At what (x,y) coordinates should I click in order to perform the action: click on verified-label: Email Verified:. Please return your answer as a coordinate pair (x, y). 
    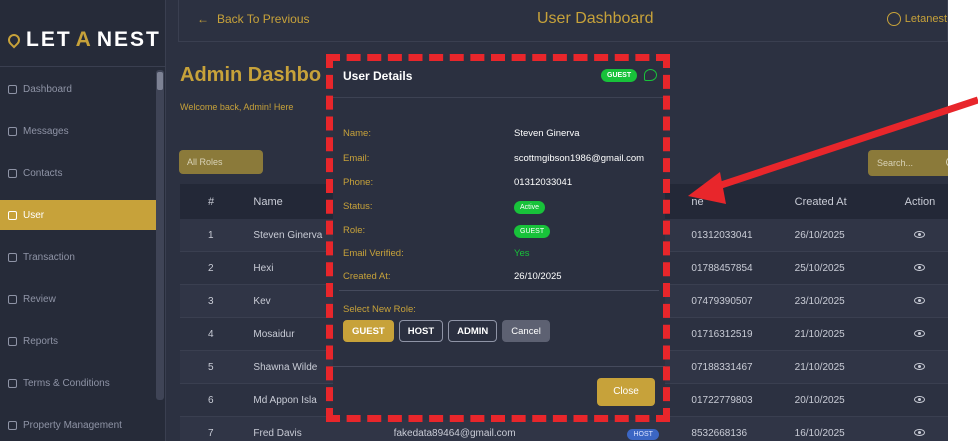
    Looking at the image, I should click on (373, 253).